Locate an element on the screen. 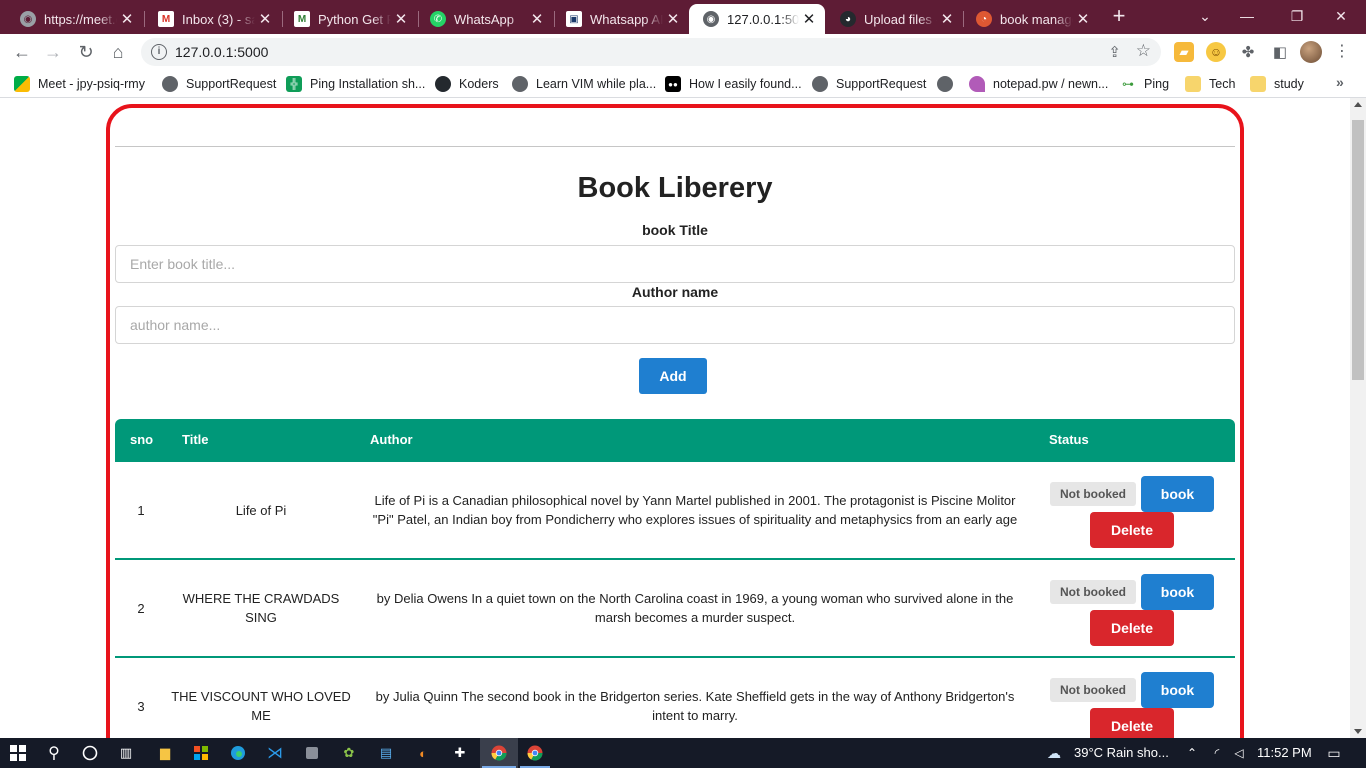 This screenshot has height=768, width=1366. more-bookmarks-icon: » is located at coordinates (1340, 82).